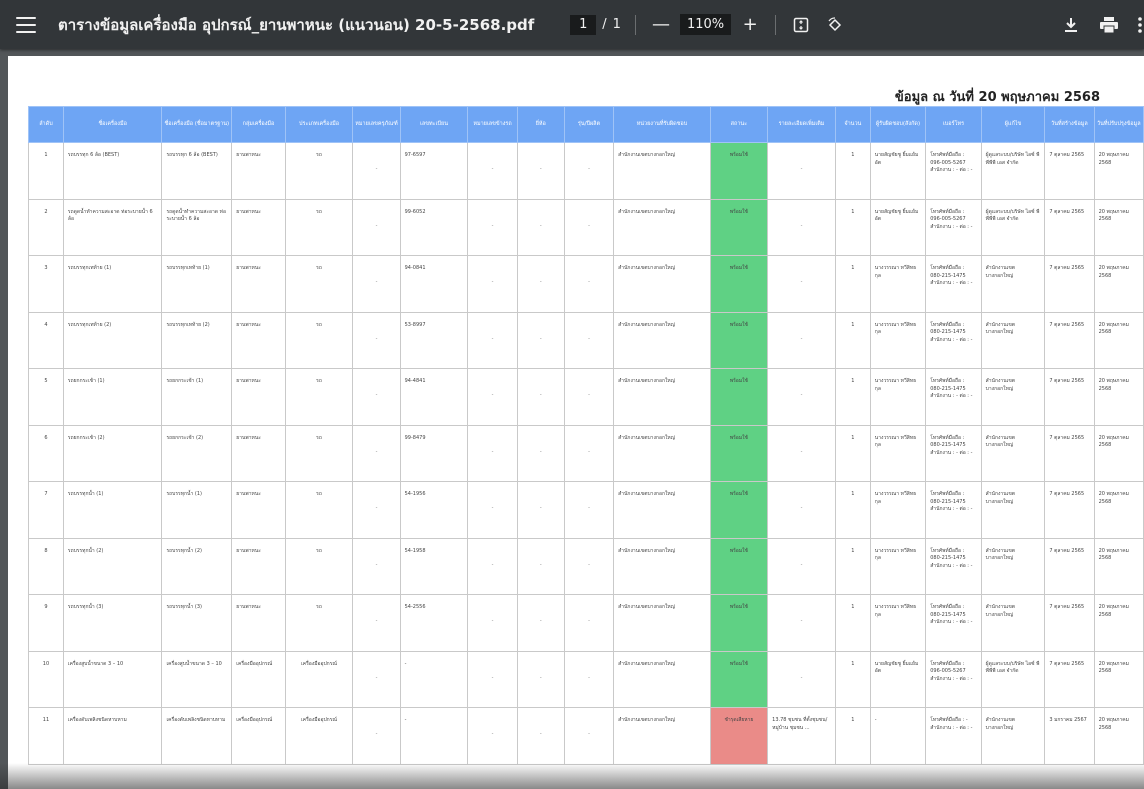 The width and height of the screenshot is (1144, 789). What do you see at coordinates (1140, 25) in the screenshot?
I see `more-icon` at bounding box center [1140, 25].